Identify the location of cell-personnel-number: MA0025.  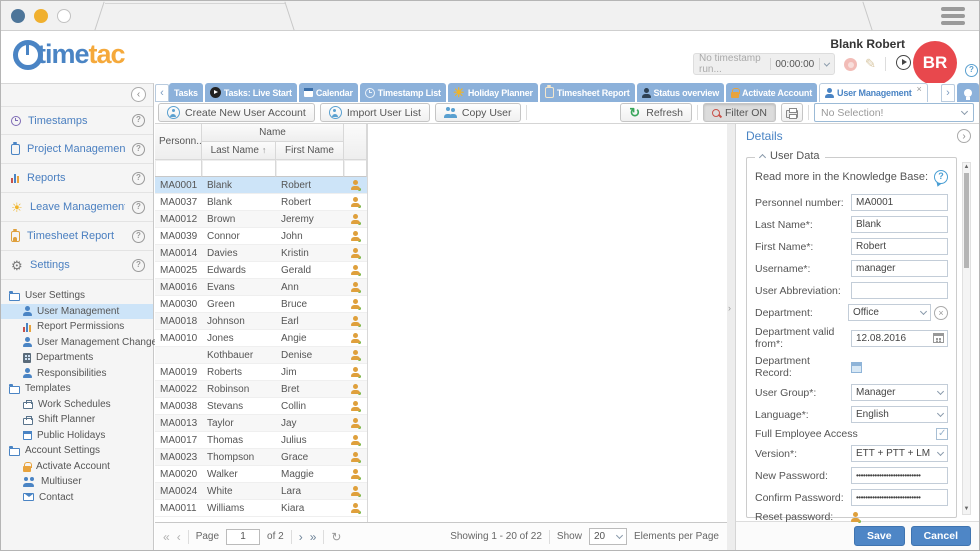
(178, 270).